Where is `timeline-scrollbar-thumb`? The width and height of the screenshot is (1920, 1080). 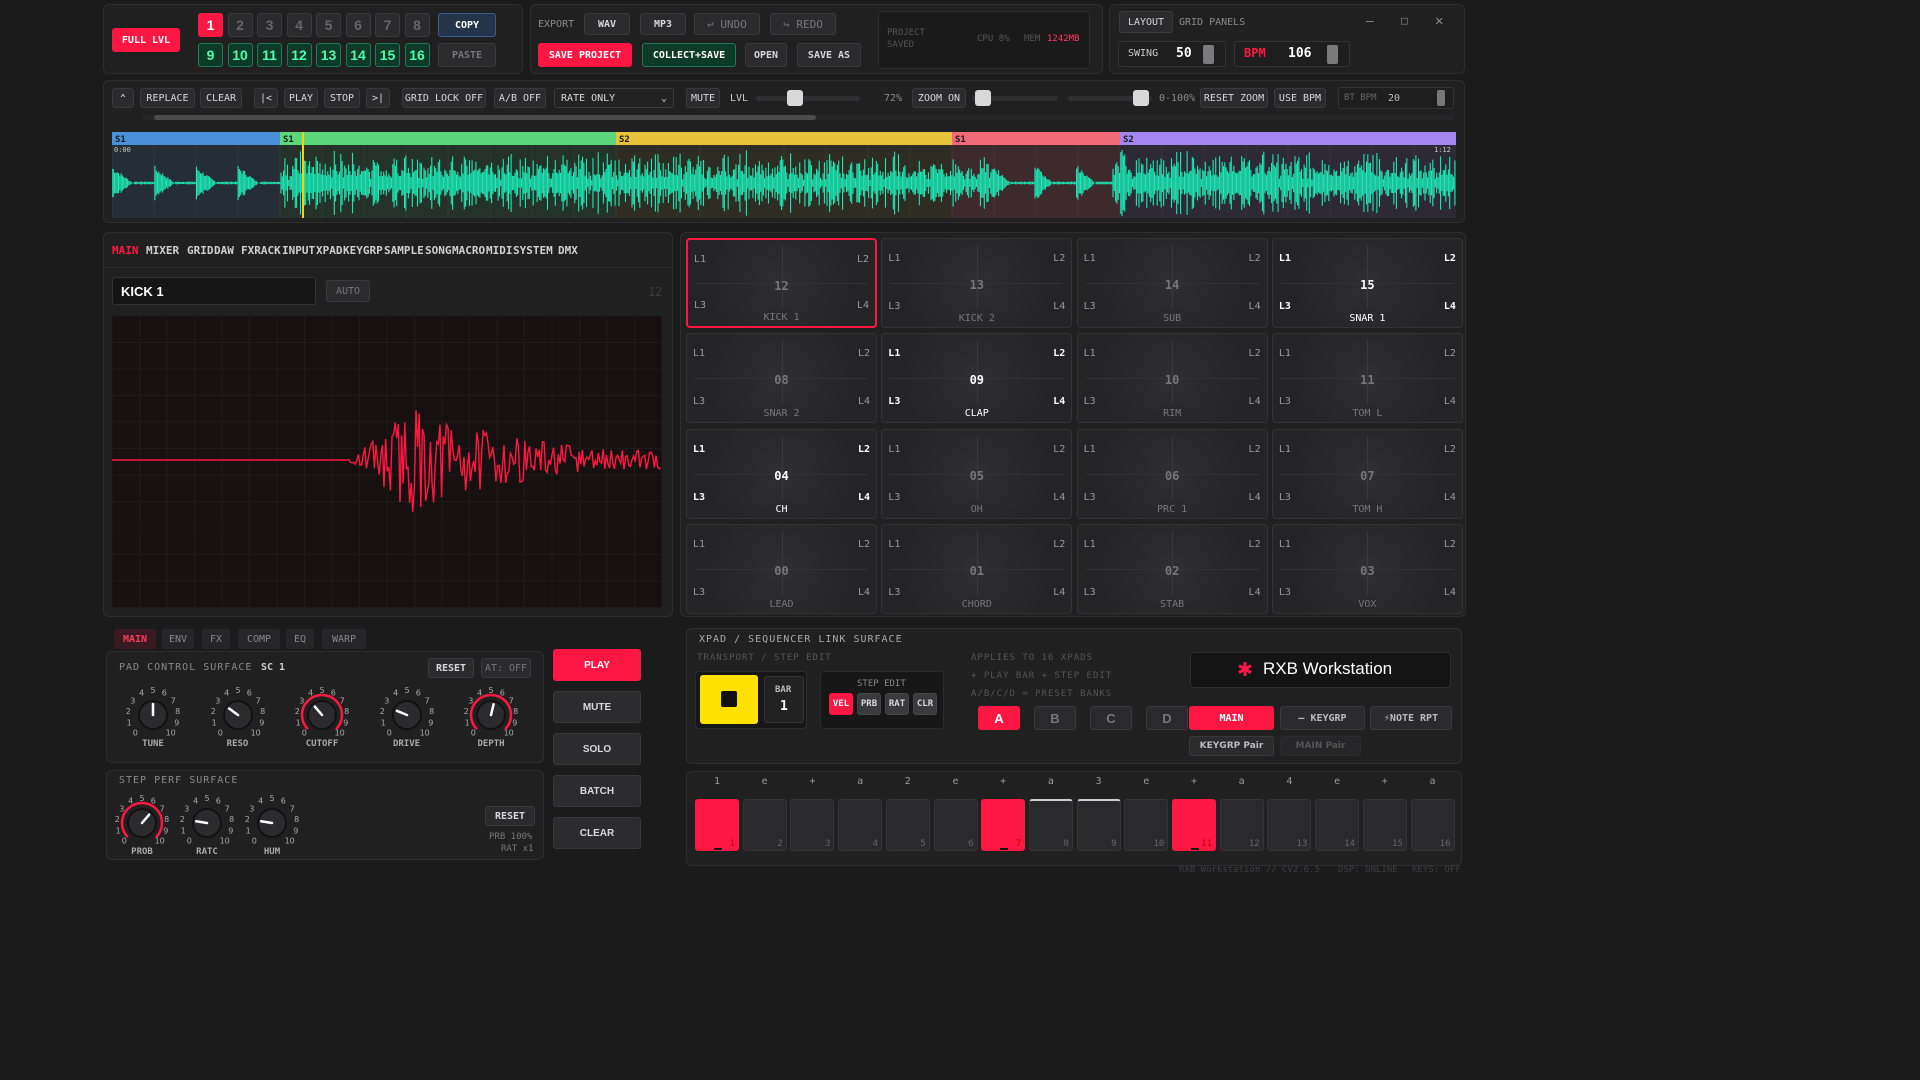
timeline-scrollbar-thumb is located at coordinates (485, 117).